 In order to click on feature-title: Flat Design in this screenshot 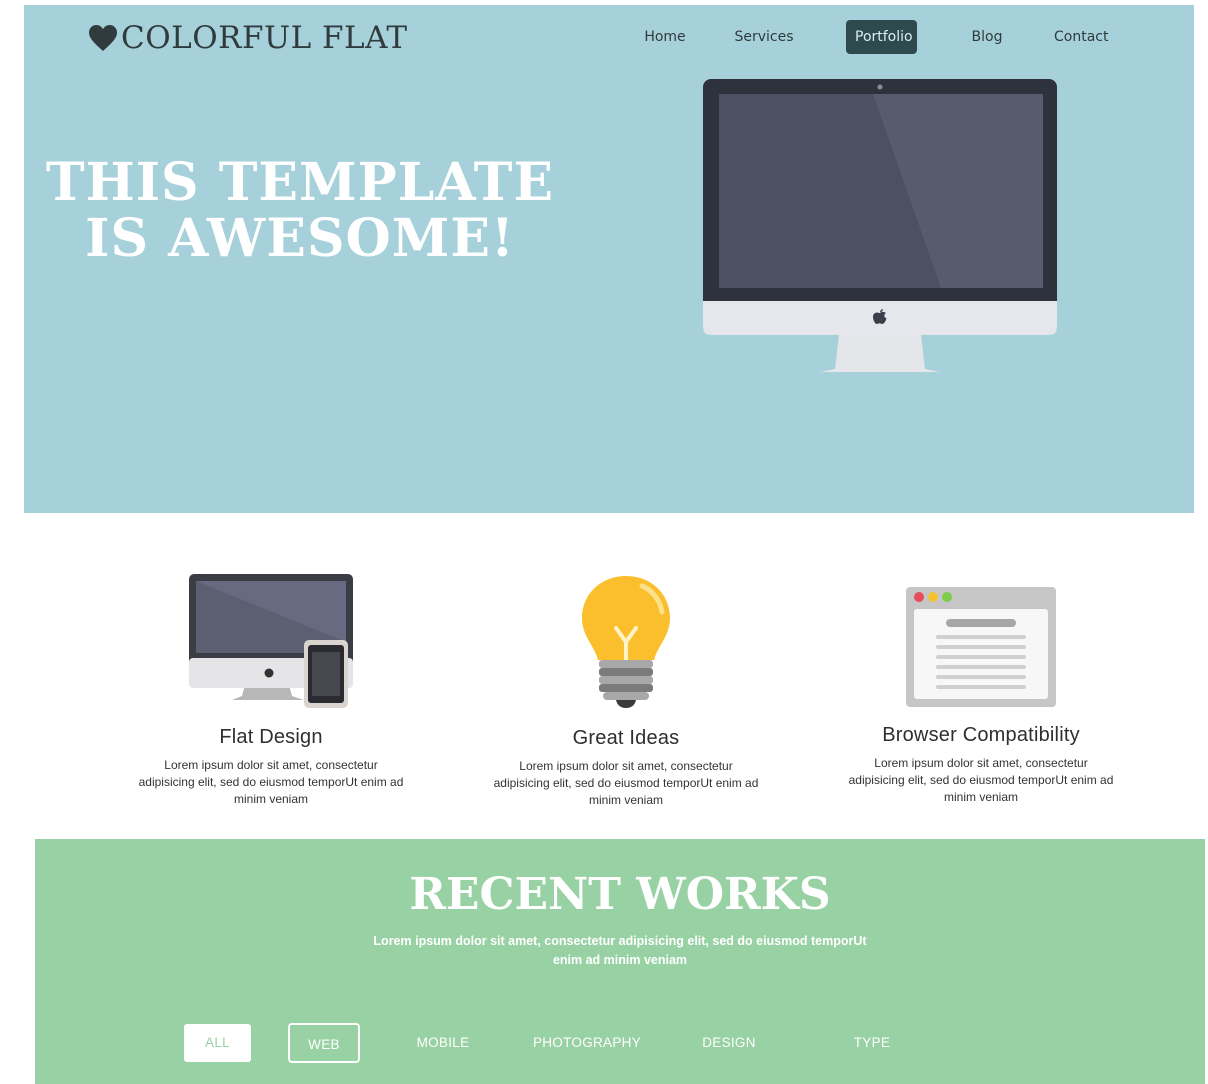, I will do `click(271, 737)`.